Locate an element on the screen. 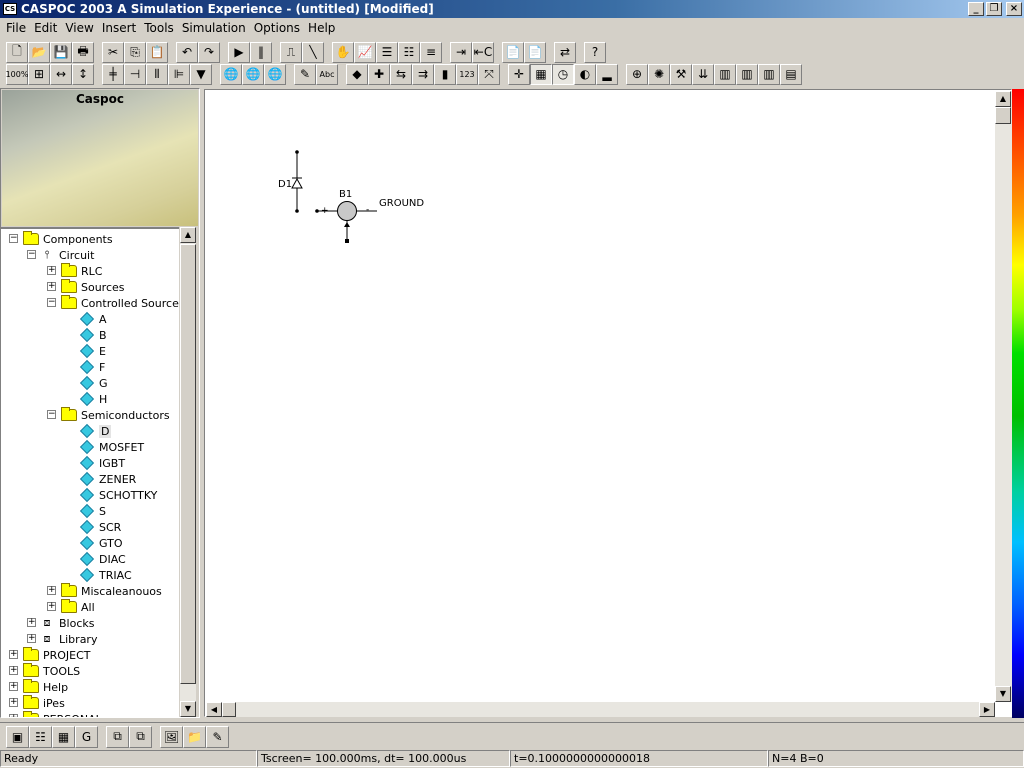 Image resolution: width=1024 pixels, height=768 pixels. wire-icon: ⤧ is located at coordinates (489, 74).